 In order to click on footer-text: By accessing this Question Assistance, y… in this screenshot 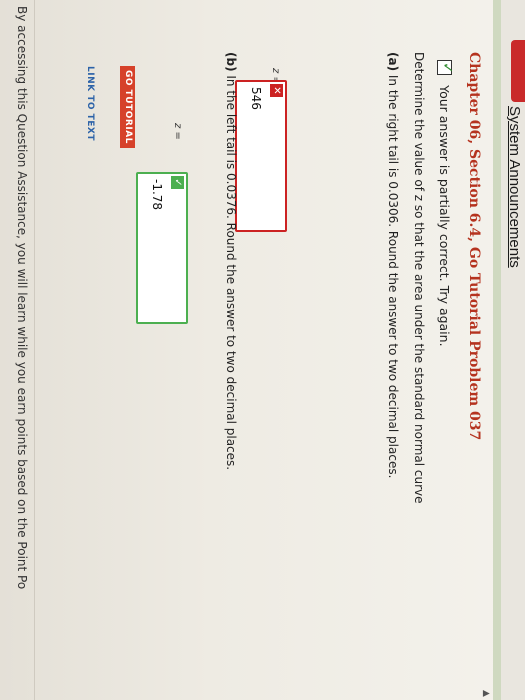, I will do `click(22, 298)`.